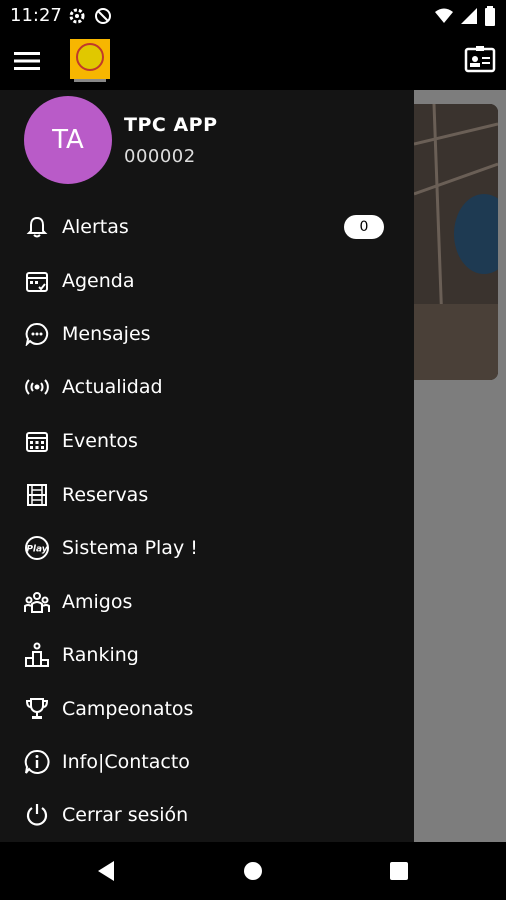 The image size is (506, 900). I want to click on menu-item-agenda: Agenda, so click(207, 281).